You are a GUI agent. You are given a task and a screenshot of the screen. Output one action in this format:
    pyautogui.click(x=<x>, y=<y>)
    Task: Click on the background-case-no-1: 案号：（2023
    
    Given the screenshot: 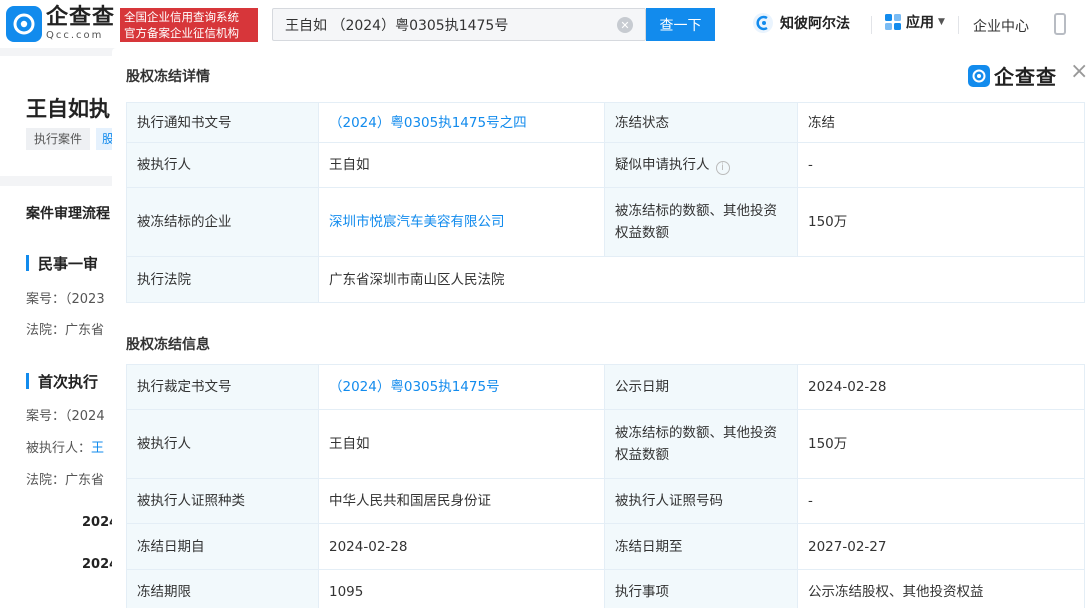 What is the action you would take?
    pyautogui.click(x=65, y=297)
    